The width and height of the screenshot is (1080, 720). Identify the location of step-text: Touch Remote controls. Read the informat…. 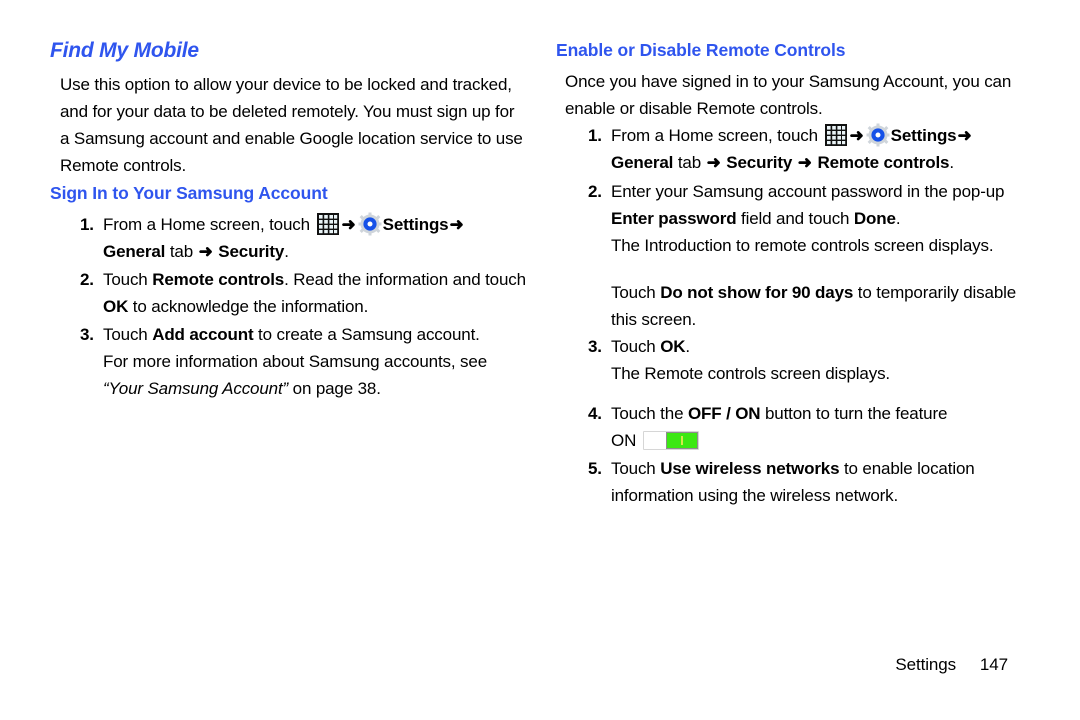
(314, 293).